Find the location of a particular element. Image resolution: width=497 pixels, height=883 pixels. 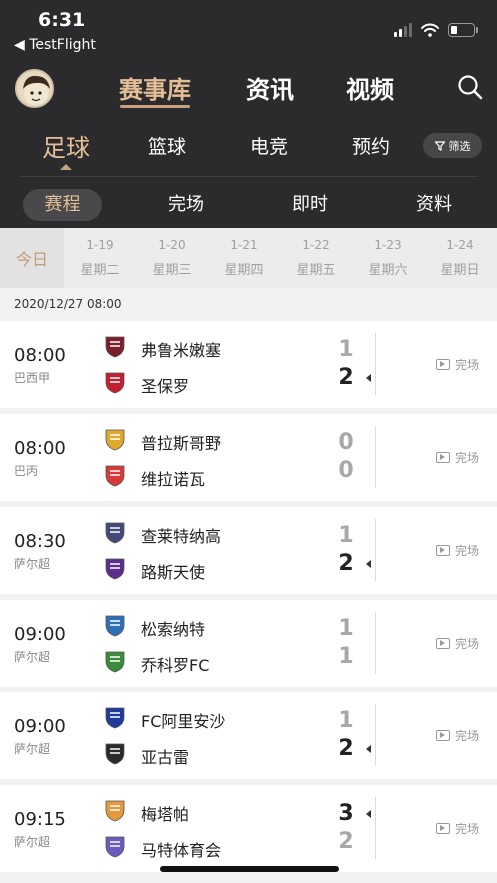

active-indicator is located at coordinates (66, 167).